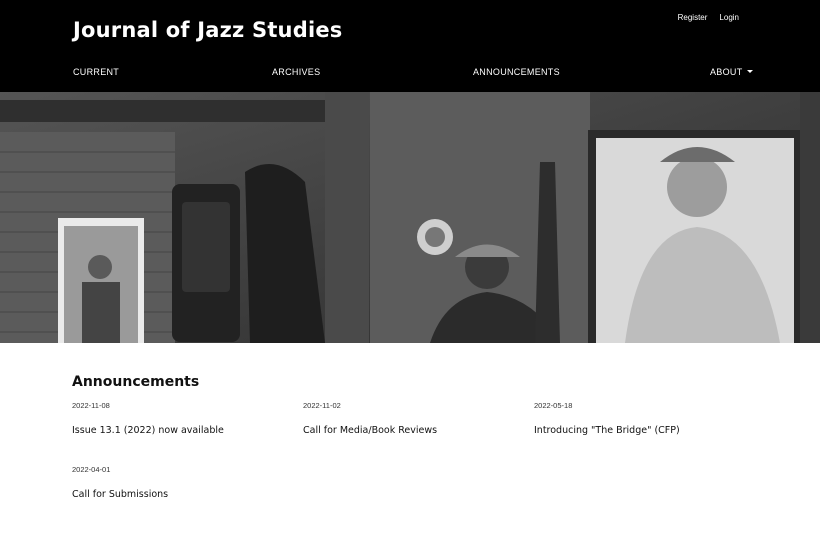  What do you see at coordinates (296, 72) in the screenshot?
I see `nav-archives: ARCHIVES` at bounding box center [296, 72].